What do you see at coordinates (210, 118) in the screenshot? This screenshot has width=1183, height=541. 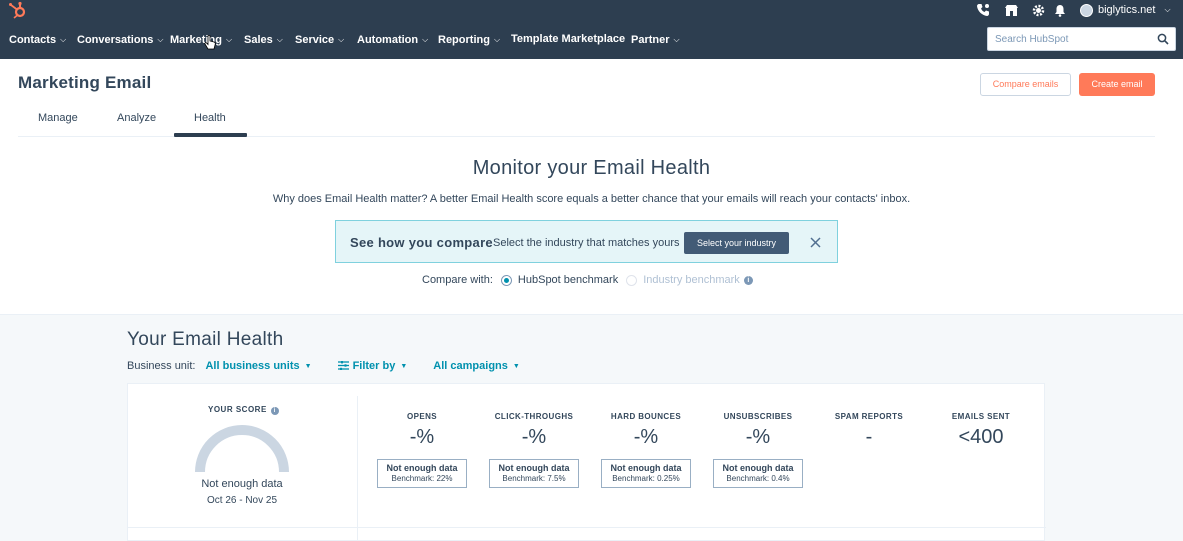 I see `tab-health: Health` at bounding box center [210, 118].